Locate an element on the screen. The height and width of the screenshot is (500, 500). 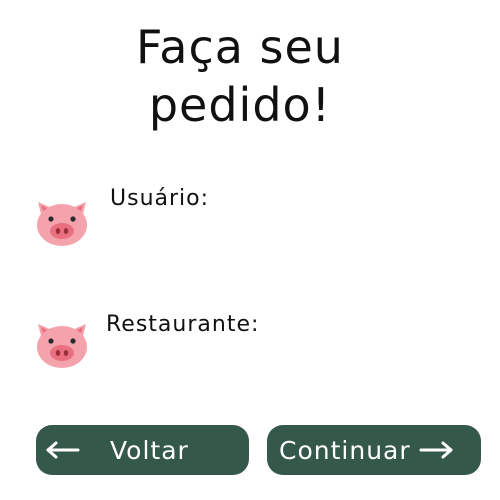
restaurant-label: Restaurante: is located at coordinates (183, 324).